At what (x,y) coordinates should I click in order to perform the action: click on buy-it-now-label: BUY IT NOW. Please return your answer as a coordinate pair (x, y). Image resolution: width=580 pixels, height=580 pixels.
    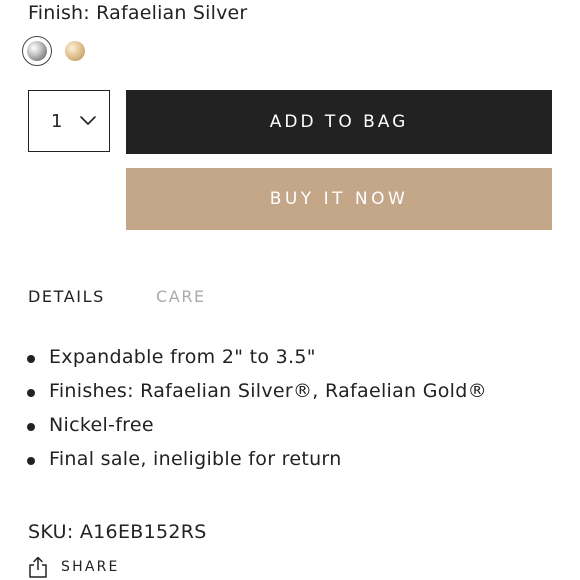
    Looking at the image, I should click on (339, 199).